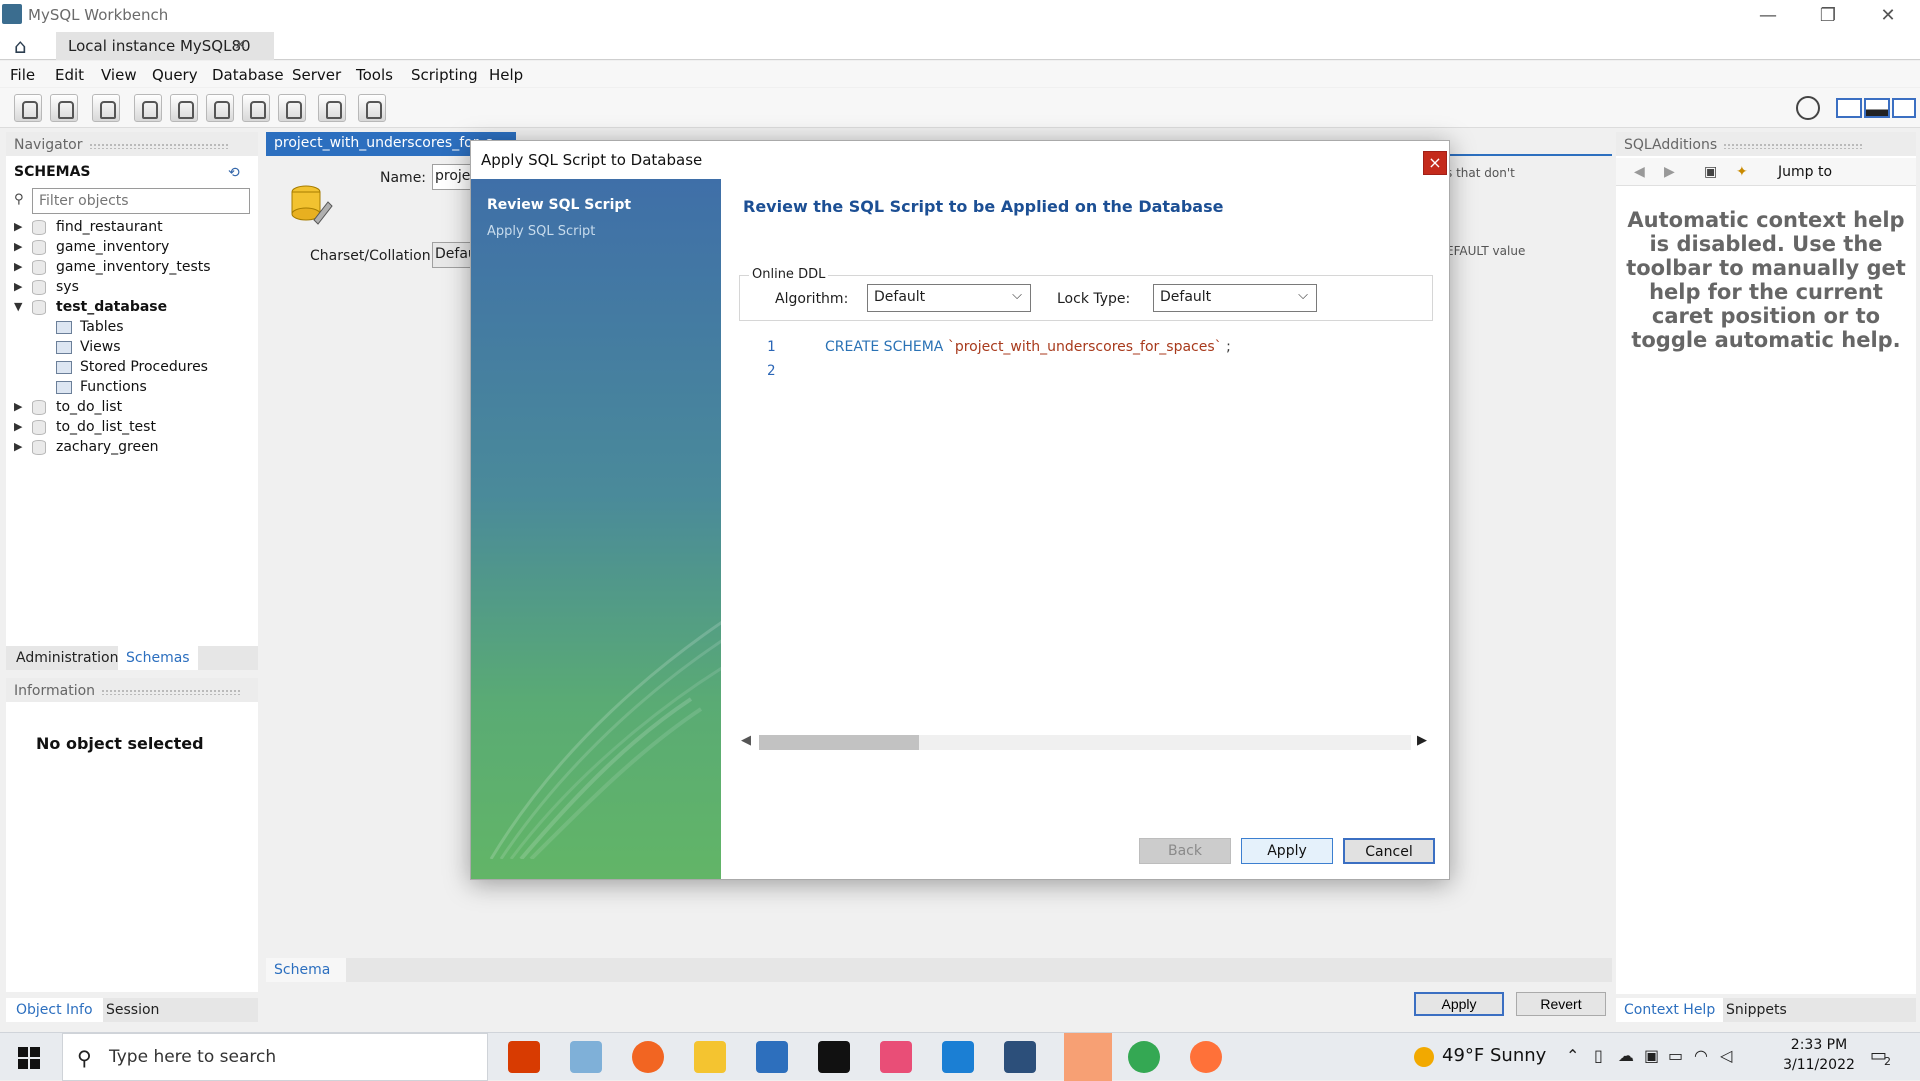 The image size is (1920, 1081). What do you see at coordinates (1088, 1057) in the screenshot?
I see `active-app-icon` at bounding box center [1088, 1057].